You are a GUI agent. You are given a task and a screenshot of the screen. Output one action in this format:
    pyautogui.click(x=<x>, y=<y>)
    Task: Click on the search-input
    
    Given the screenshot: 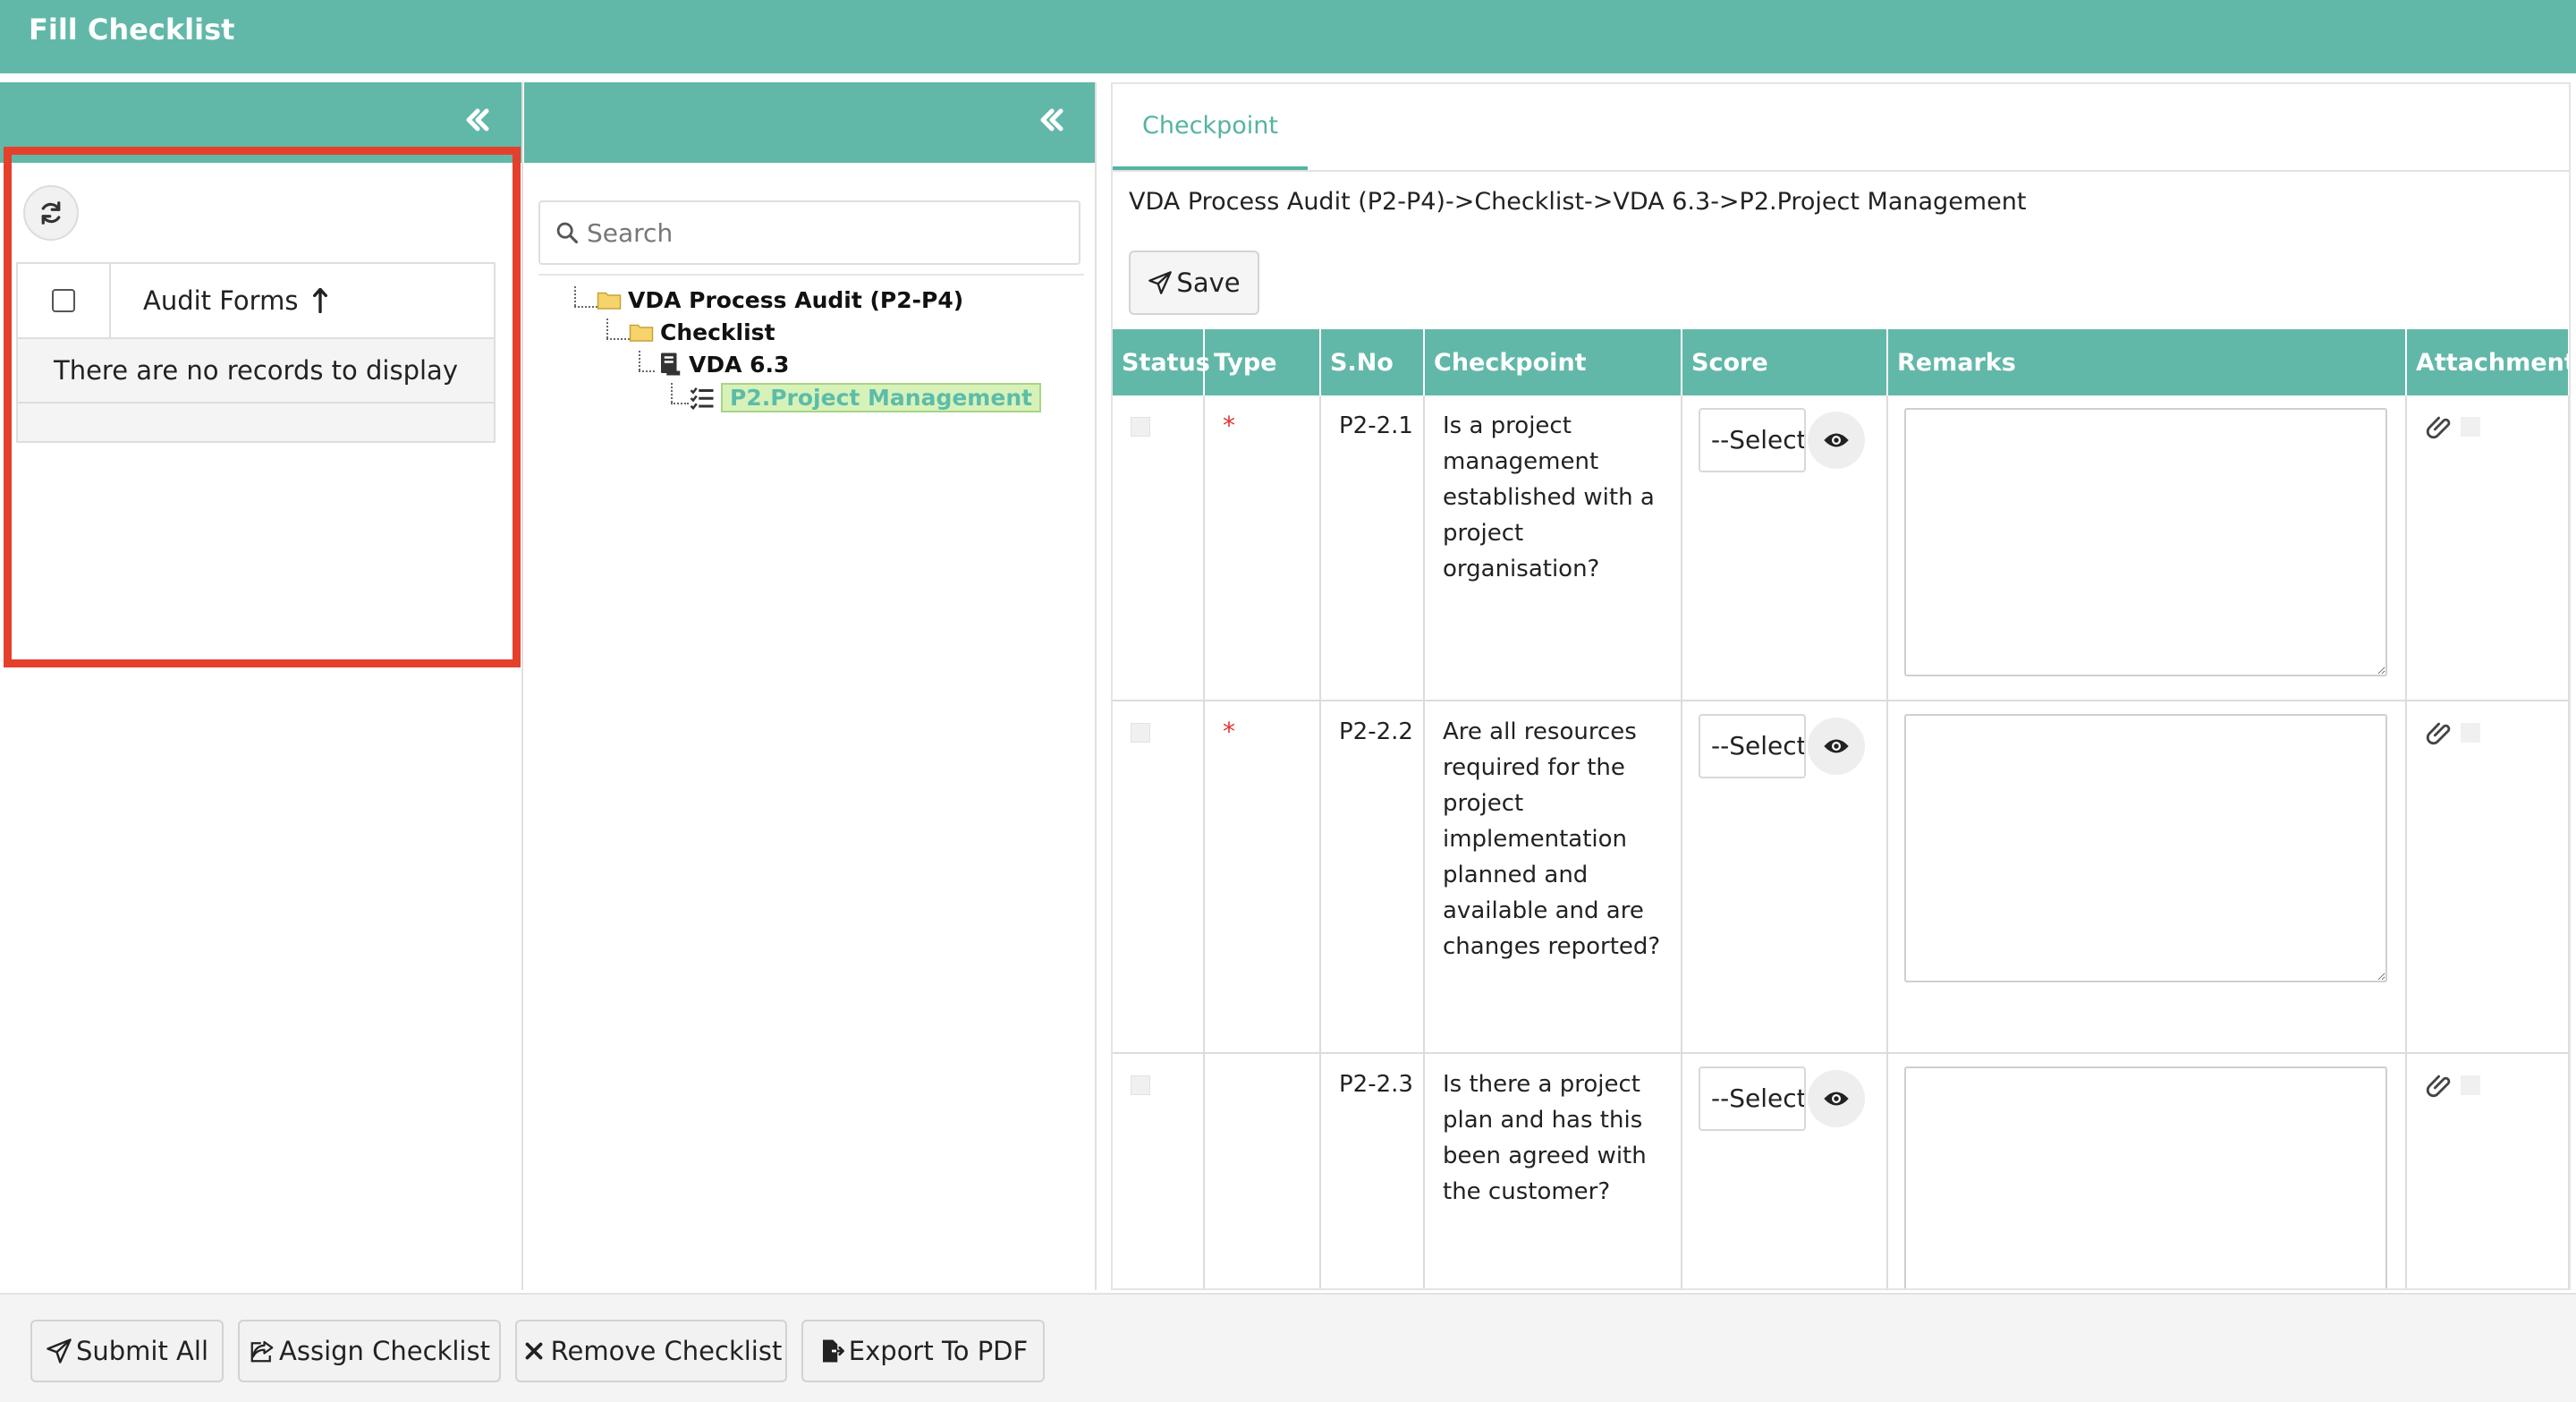 What is the action you would take?
    pyautogui.click(x=819, y=233)
    